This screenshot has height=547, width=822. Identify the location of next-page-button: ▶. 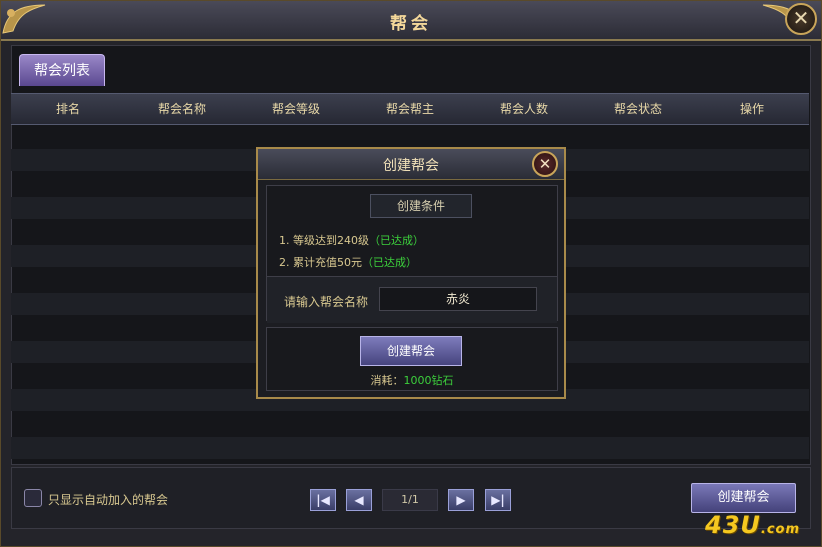
(461, 500).